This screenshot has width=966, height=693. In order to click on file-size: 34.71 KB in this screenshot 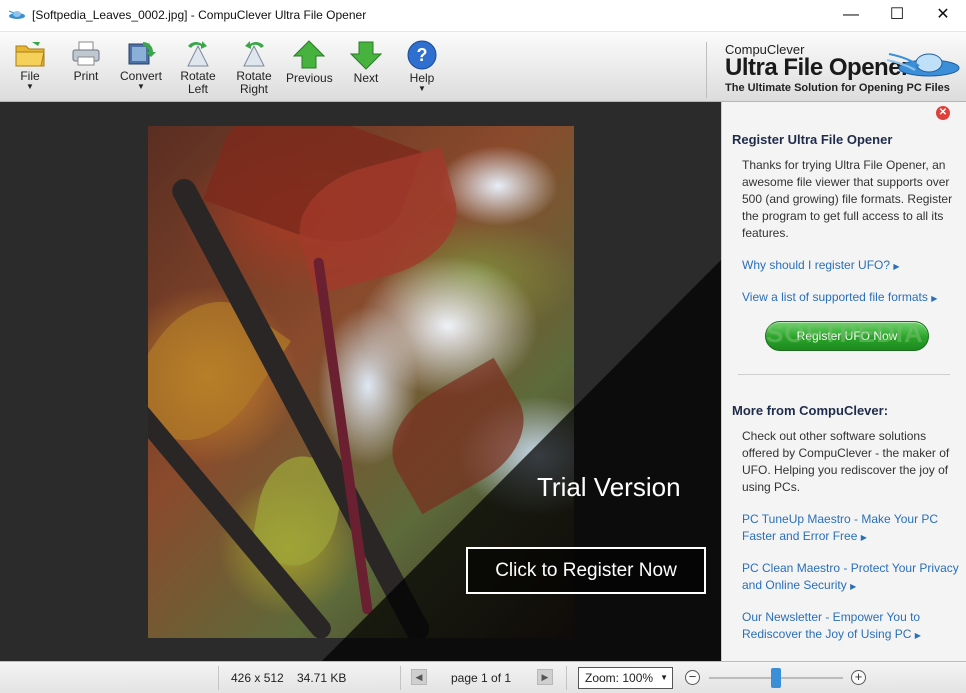, I will do `click(322, 678)`.